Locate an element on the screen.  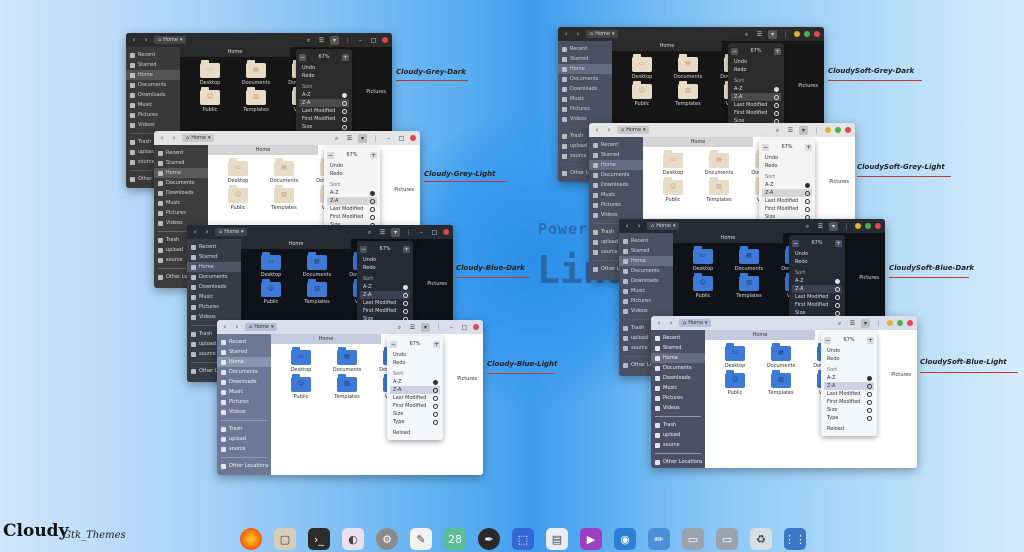
terminal-icon: ›_ is located at coordinates (319, 539).